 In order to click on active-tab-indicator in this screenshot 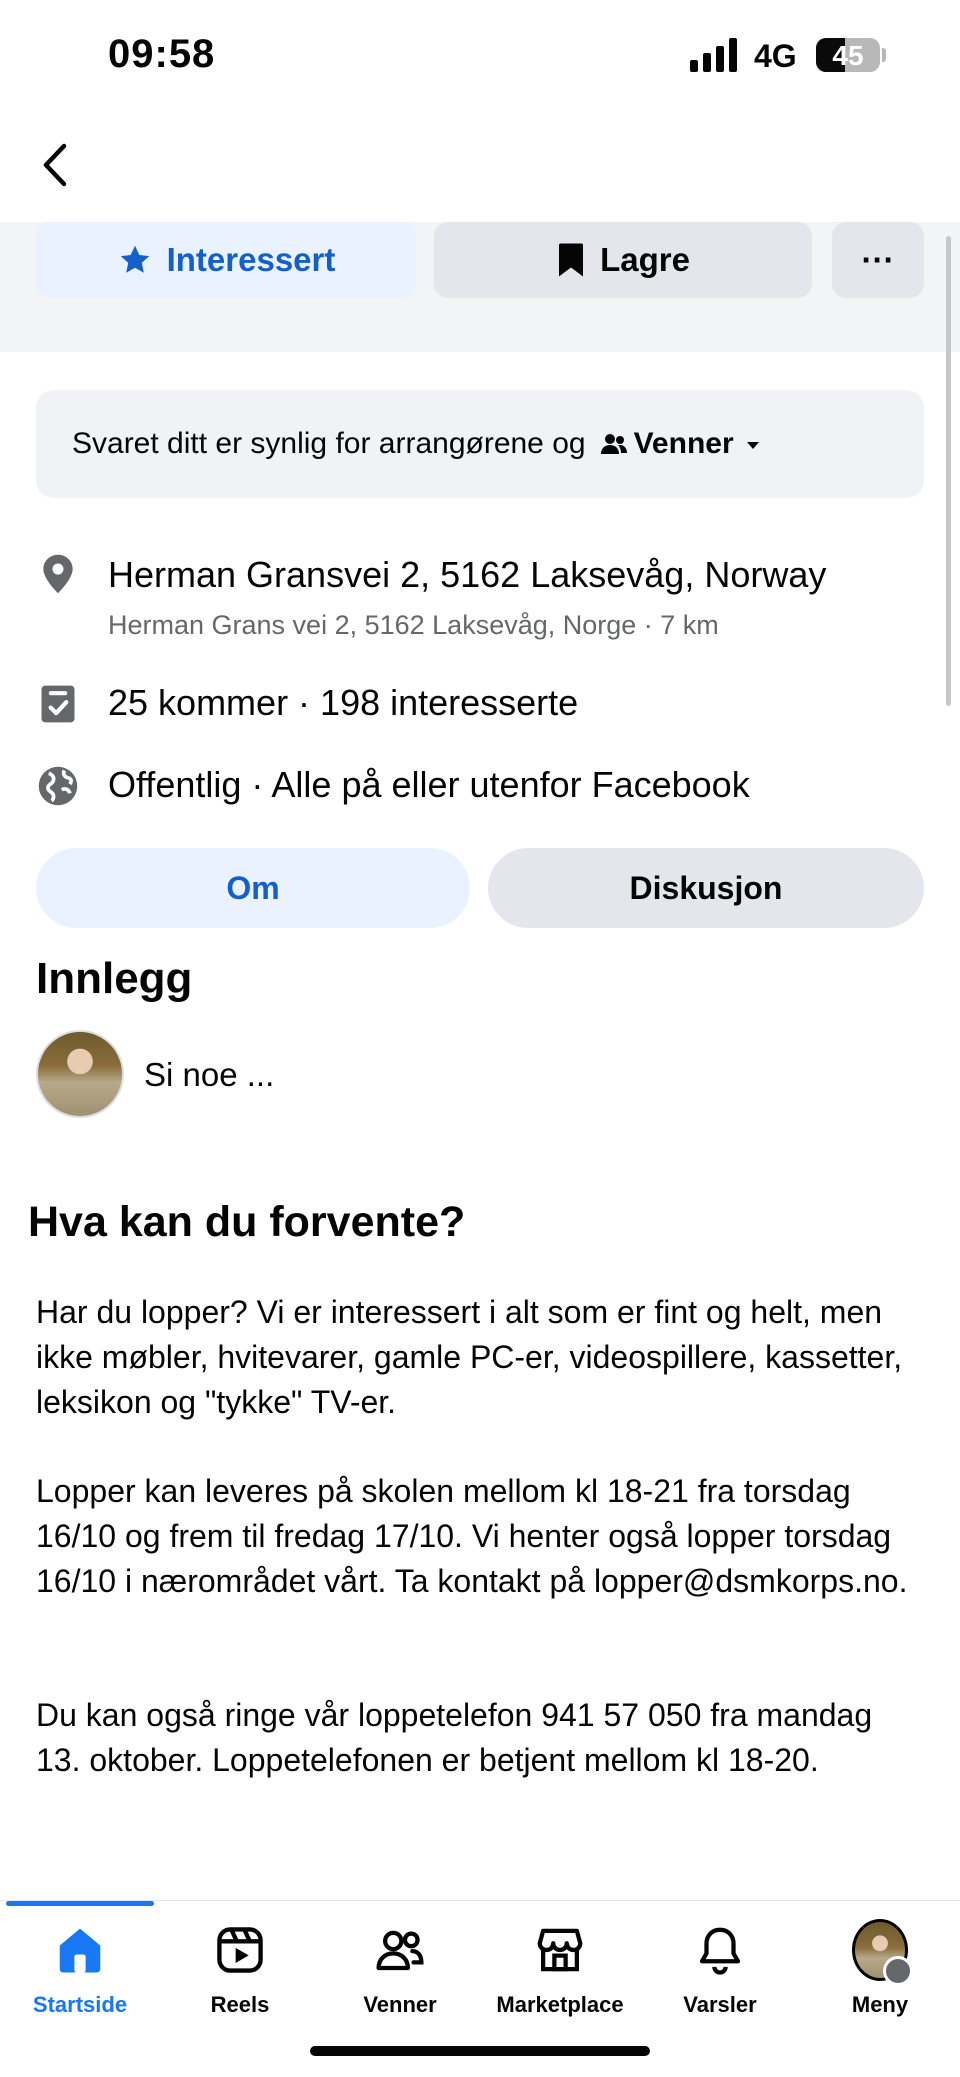, I will do `click(80, 1903)`.